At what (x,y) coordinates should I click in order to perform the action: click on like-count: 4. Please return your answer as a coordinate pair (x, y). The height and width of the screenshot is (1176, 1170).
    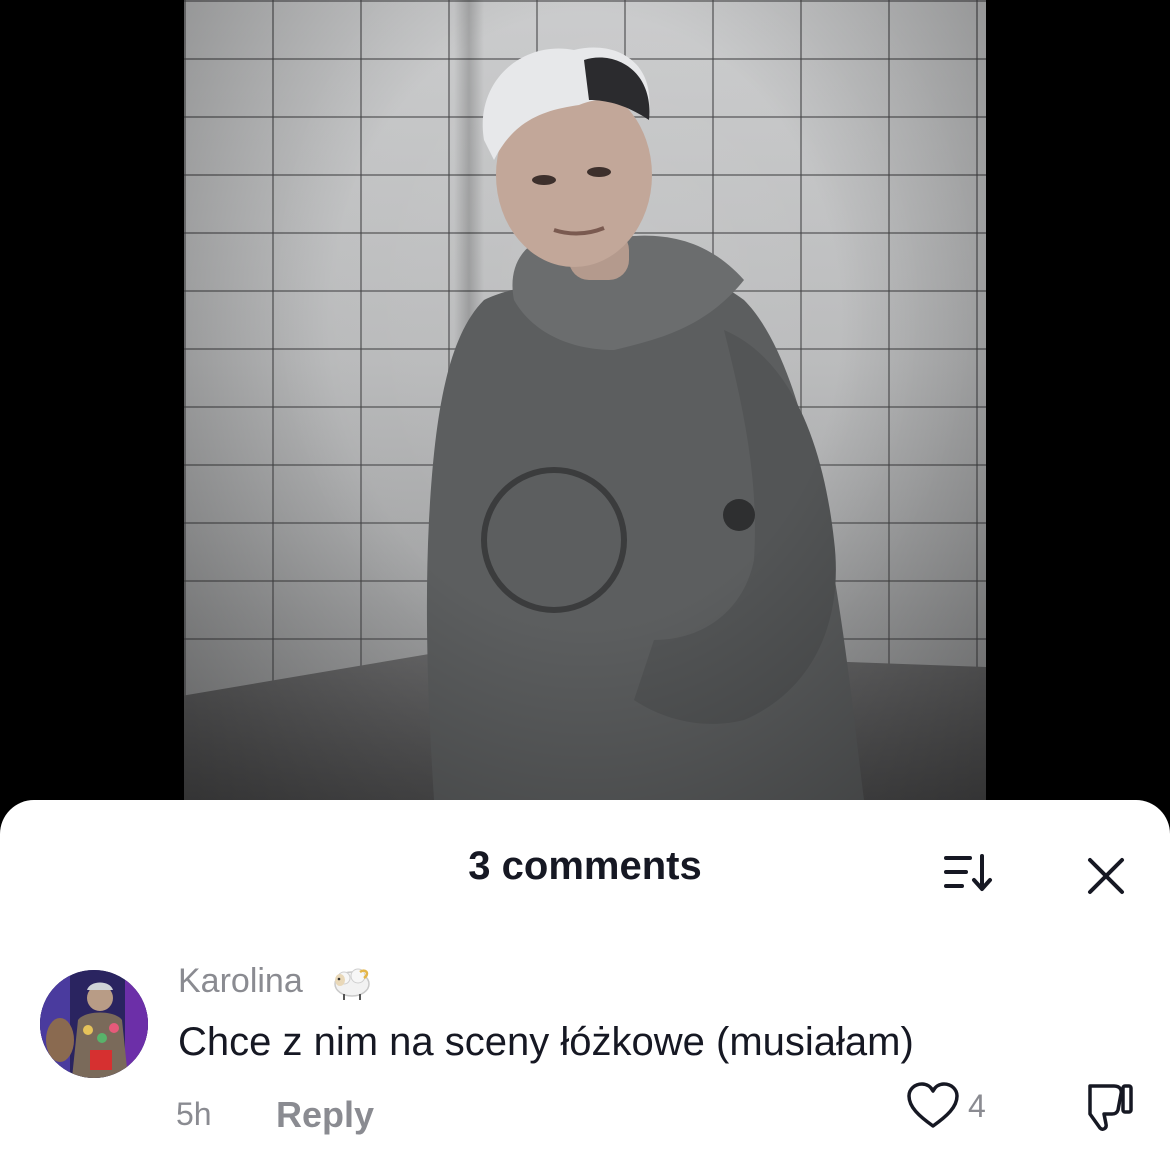
    Looking at the image, I should click on (977, 1106).